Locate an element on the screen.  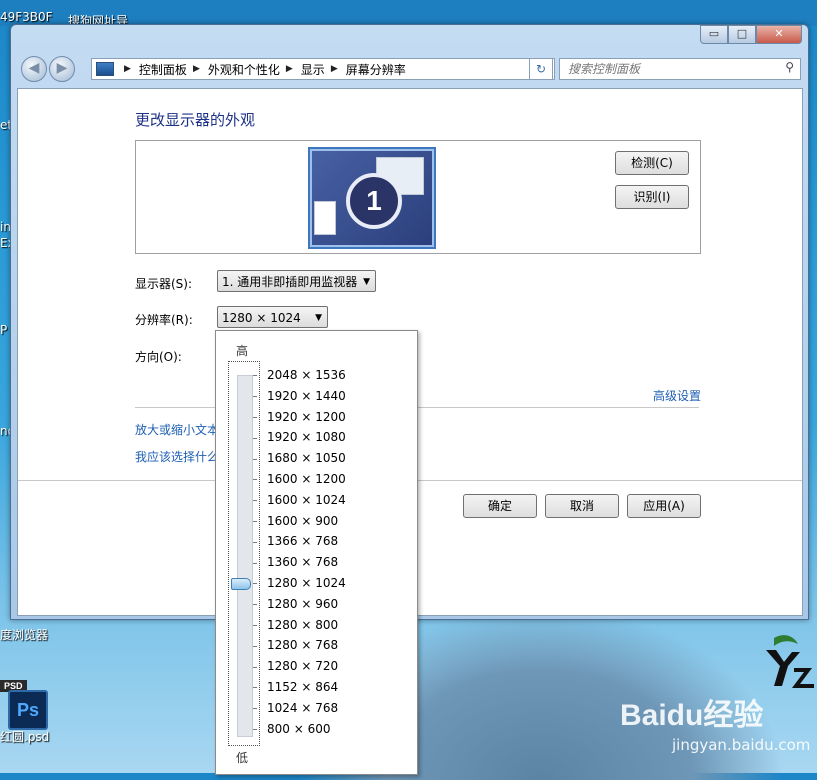
resolution-option: 1600 × 1024 is located at coordinates (306, 500).